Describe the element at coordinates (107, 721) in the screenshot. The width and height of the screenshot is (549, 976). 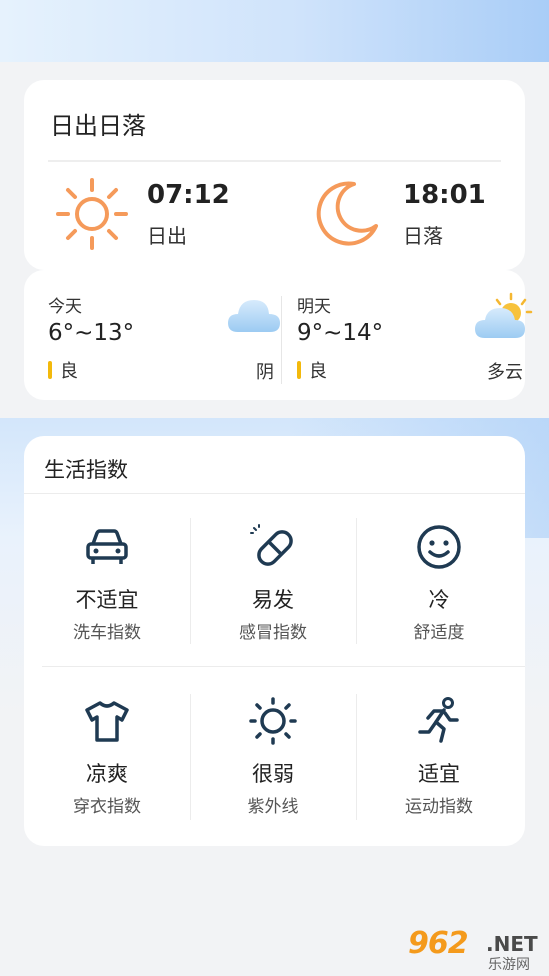
I see `tshirt-icon` at that location.